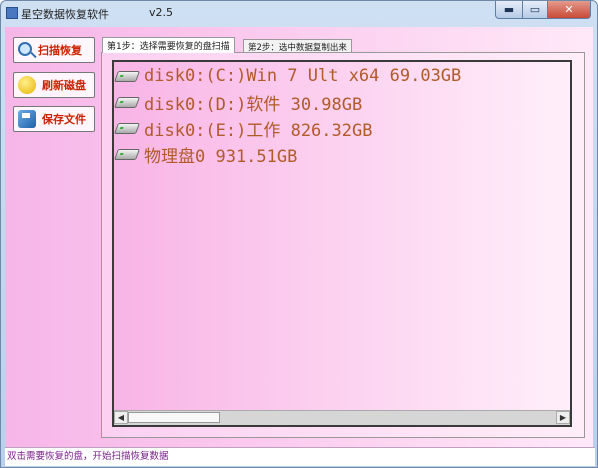  I want to click on refresh-disk-label: 刷新磁盘, so click(64, 85).